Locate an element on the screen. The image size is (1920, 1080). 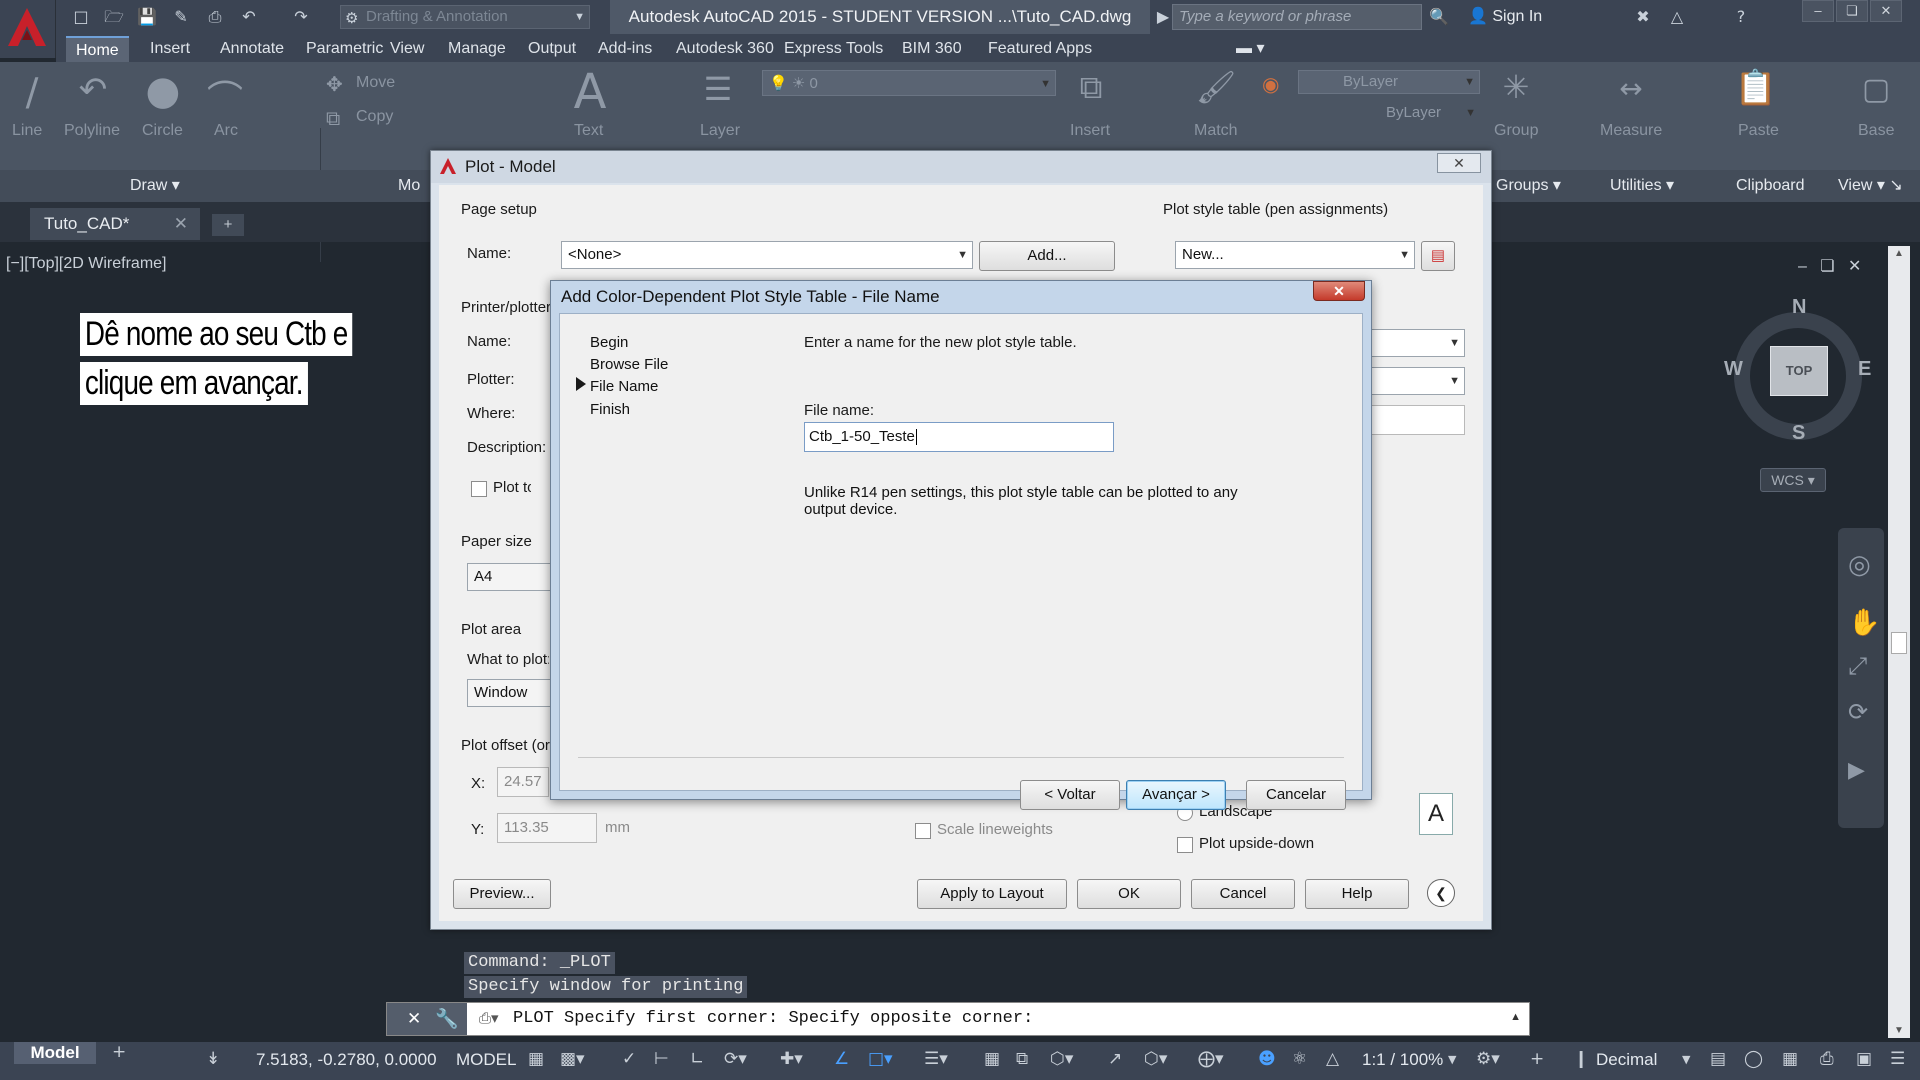
move-icon: ✥ is located at coordinates (334, 84).